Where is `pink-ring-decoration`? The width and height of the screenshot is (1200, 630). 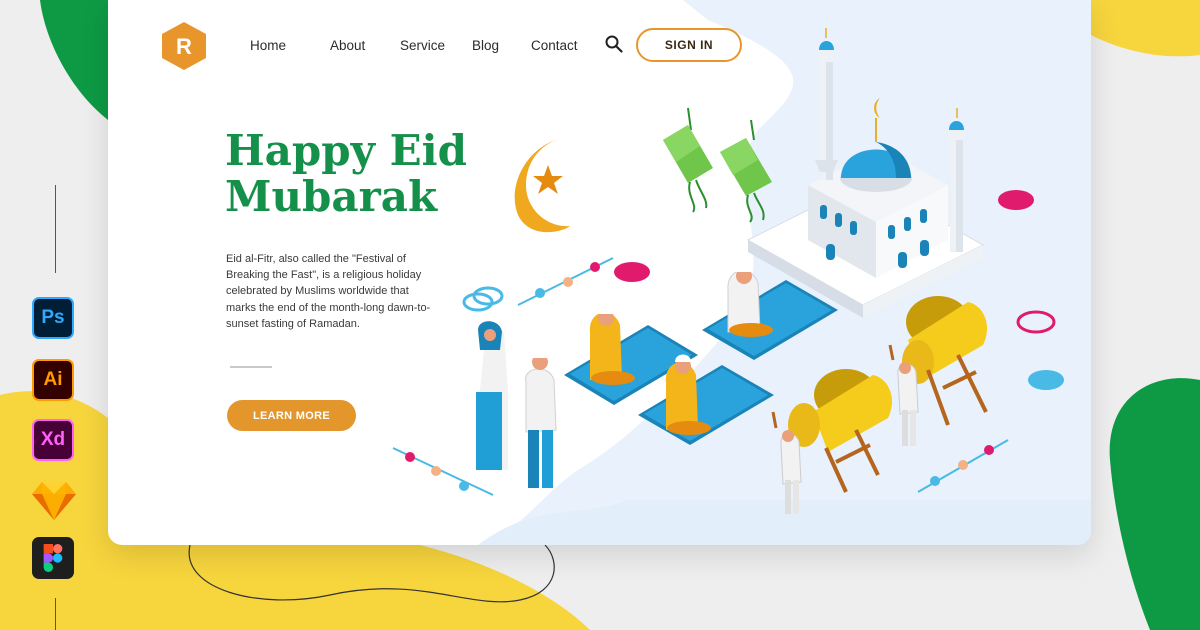
pink-ring-decoration is located at coordinates (1036, 322).